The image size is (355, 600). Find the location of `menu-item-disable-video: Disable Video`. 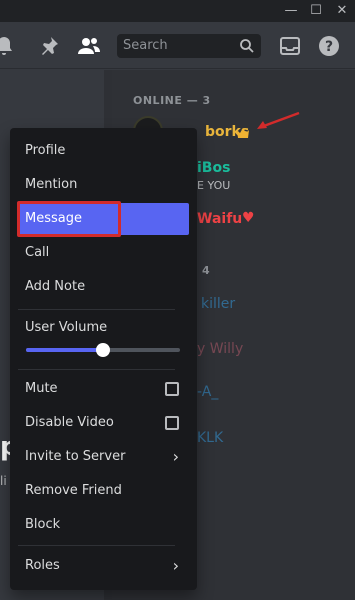

menu-item-disable-video: Disable Video is located at coordinates (103, 423).